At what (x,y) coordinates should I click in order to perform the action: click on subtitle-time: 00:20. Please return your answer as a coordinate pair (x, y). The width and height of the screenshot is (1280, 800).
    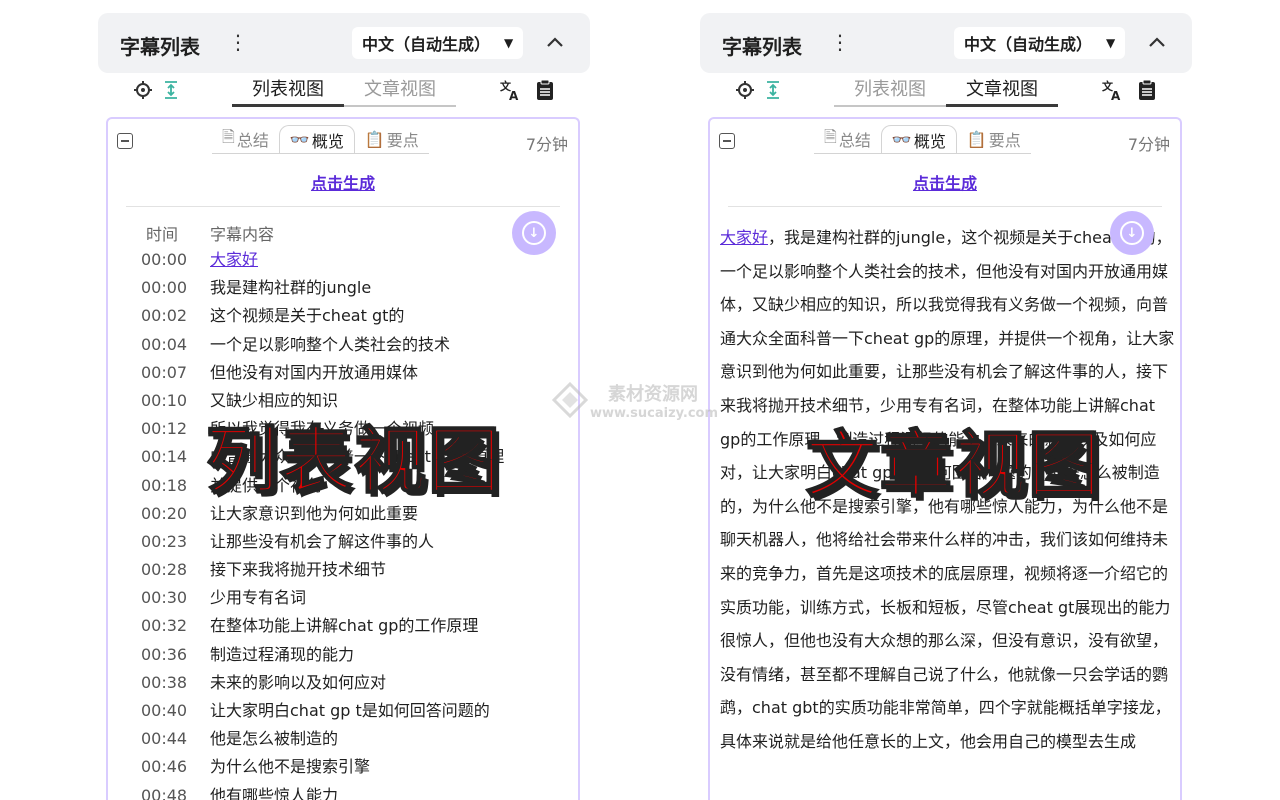
    Looking at the image, I should click on (164, 514).